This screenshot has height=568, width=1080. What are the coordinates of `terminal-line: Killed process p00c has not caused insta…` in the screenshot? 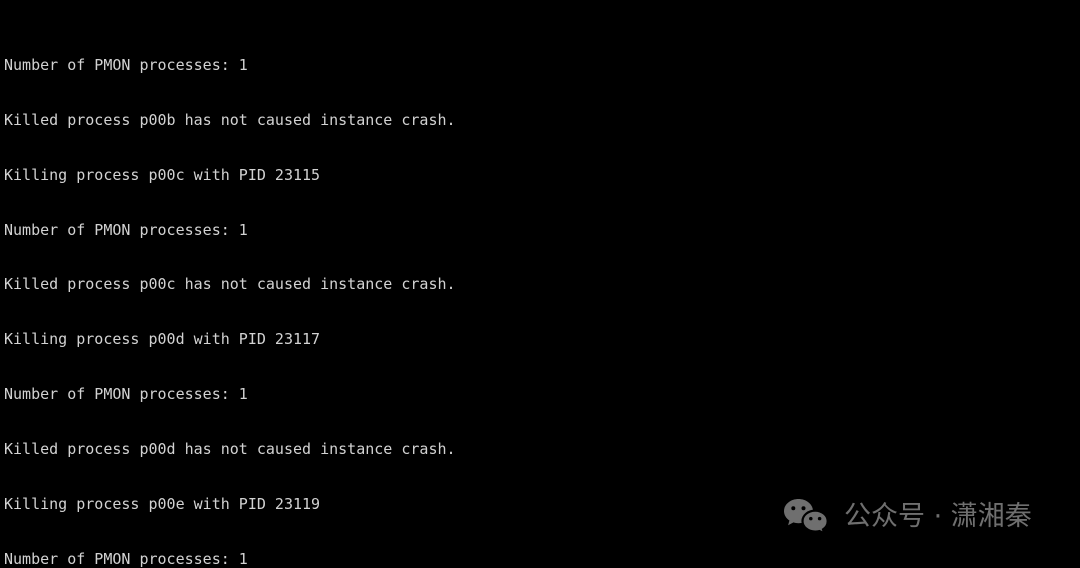 It's located at (230, 284).